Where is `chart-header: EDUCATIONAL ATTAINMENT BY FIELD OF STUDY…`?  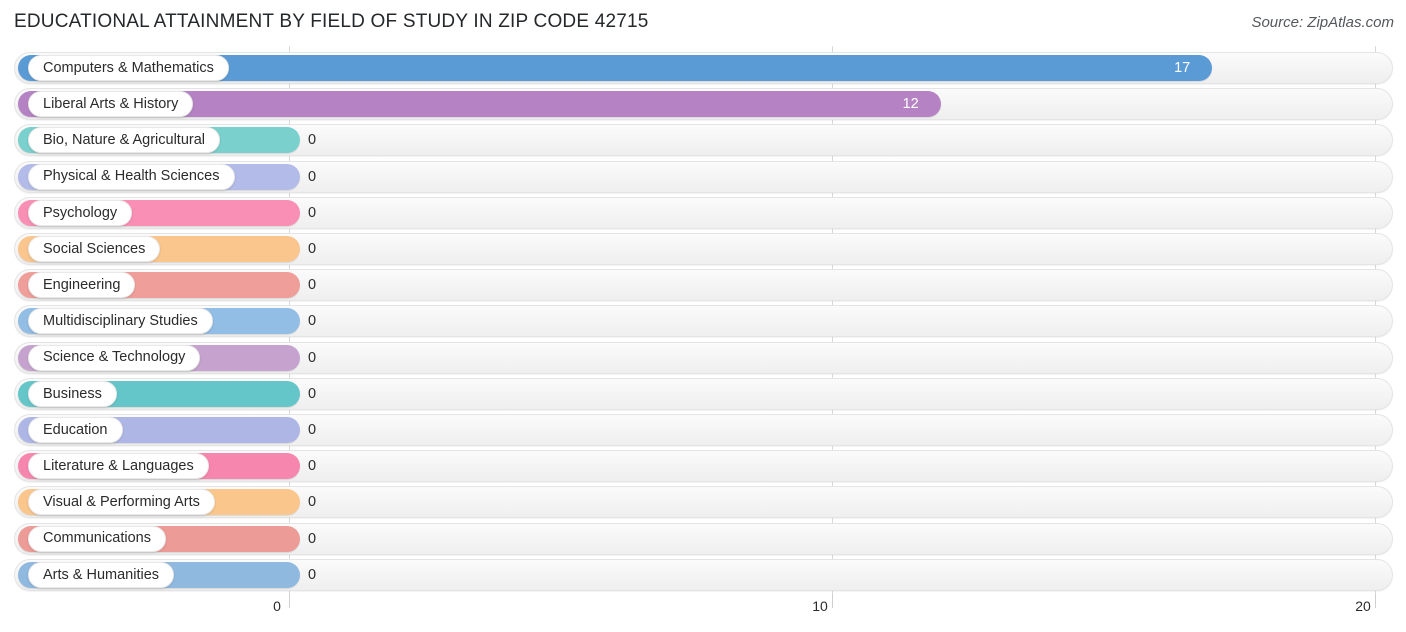 chart-header: EDUCATIONAL ATTAINMENT BY FIELD OF STUDY… is located at coordinates (703, 23).